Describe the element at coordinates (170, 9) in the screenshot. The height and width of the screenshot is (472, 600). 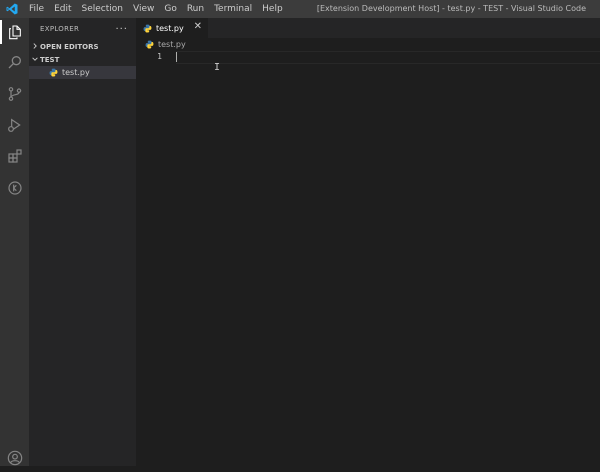
I see `menu-go: Go` at that location.